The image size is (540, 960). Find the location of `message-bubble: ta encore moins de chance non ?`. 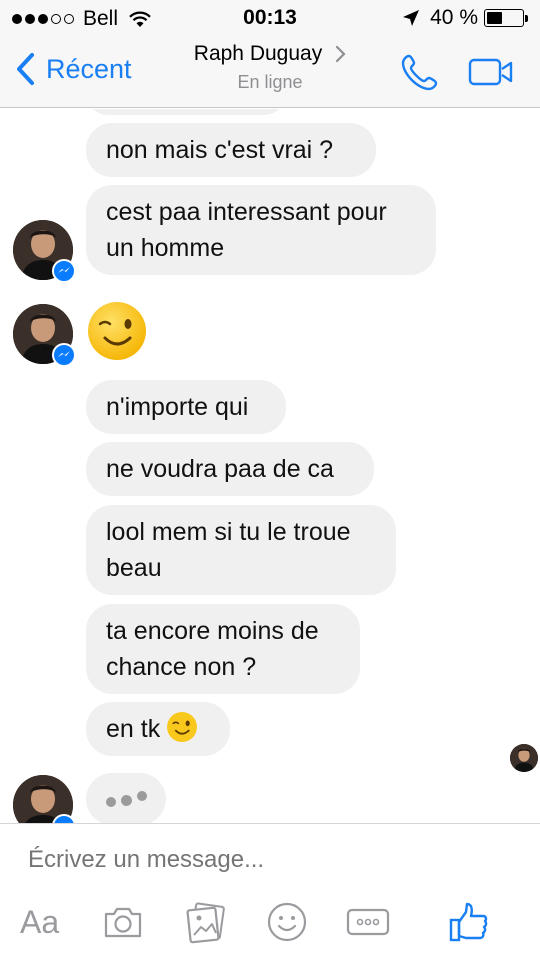

message-bubble: ta encore moins de chance non ? is located at coordinates (223, 649).